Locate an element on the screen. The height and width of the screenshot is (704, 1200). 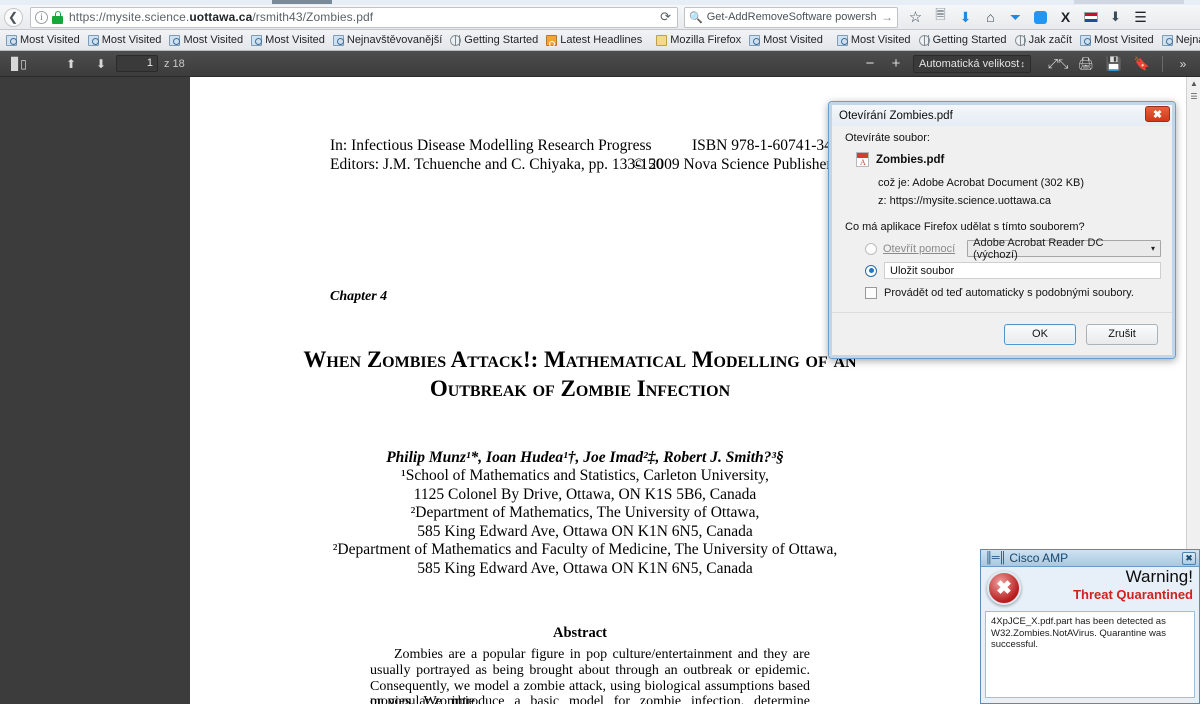
url-domain: uottawa.ca is located at coordinates (221, 17).